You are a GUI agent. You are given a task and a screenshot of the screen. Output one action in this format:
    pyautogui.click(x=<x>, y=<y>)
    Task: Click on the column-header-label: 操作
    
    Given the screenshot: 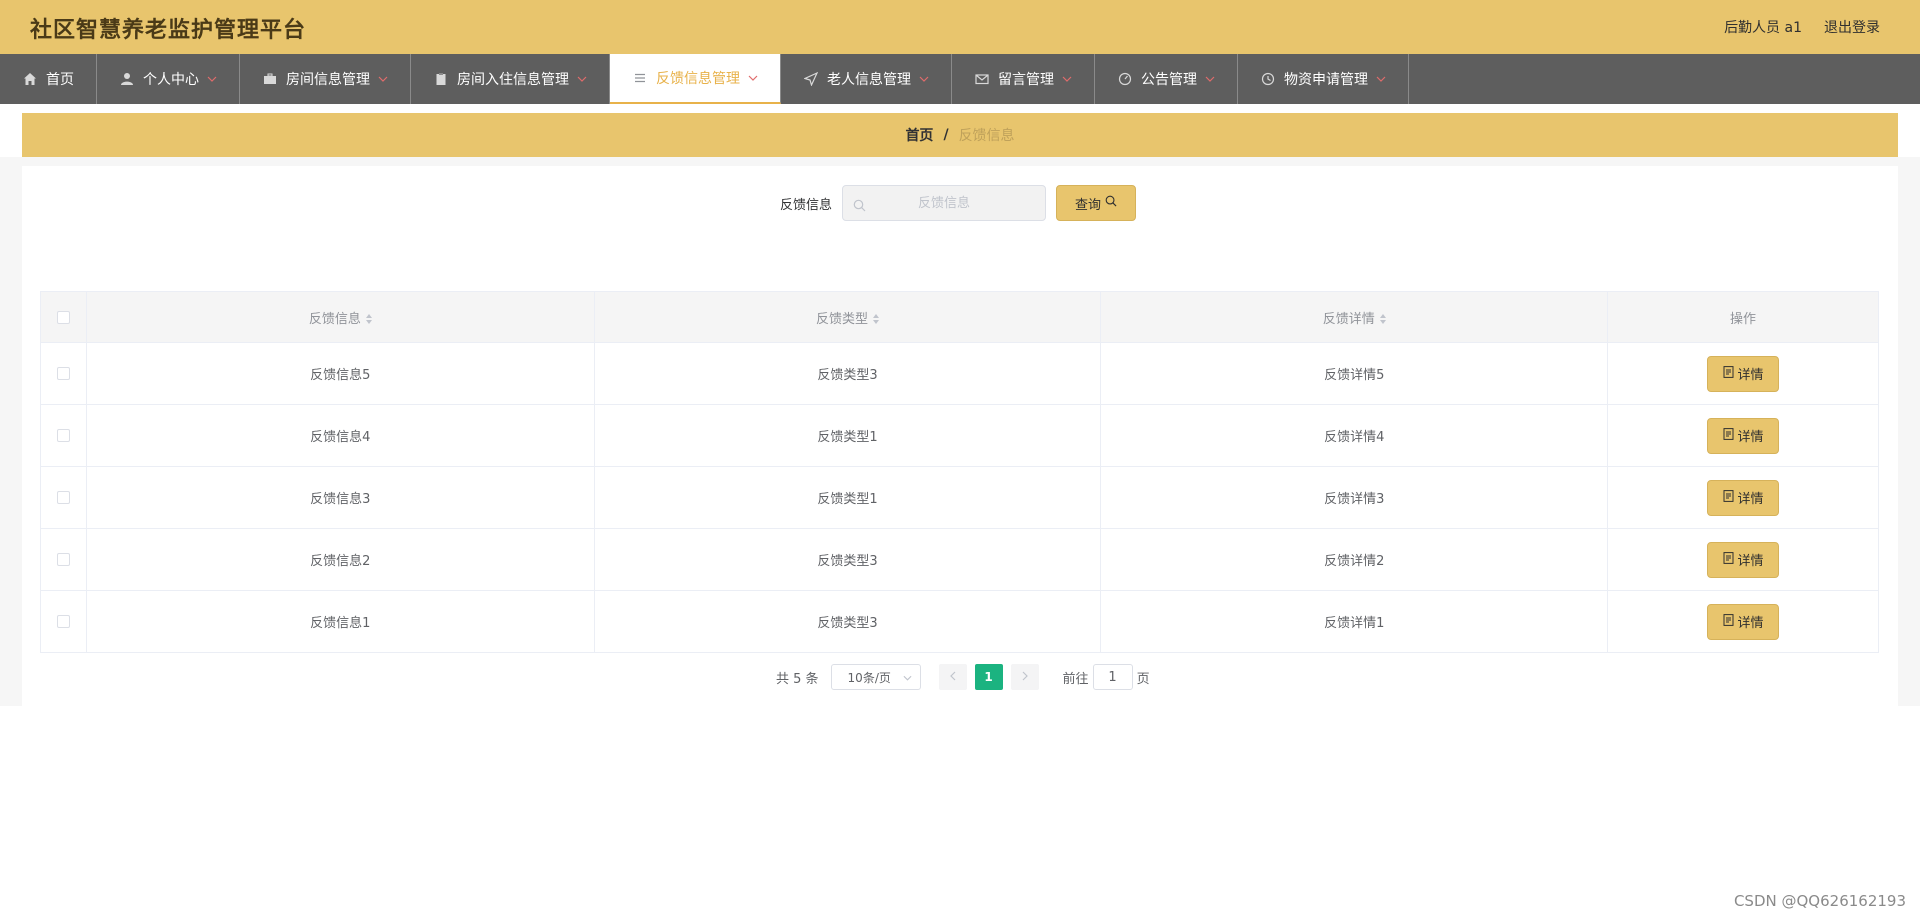 What is the action you would take?
    pyautogui.click(x=1743, y=319)
    